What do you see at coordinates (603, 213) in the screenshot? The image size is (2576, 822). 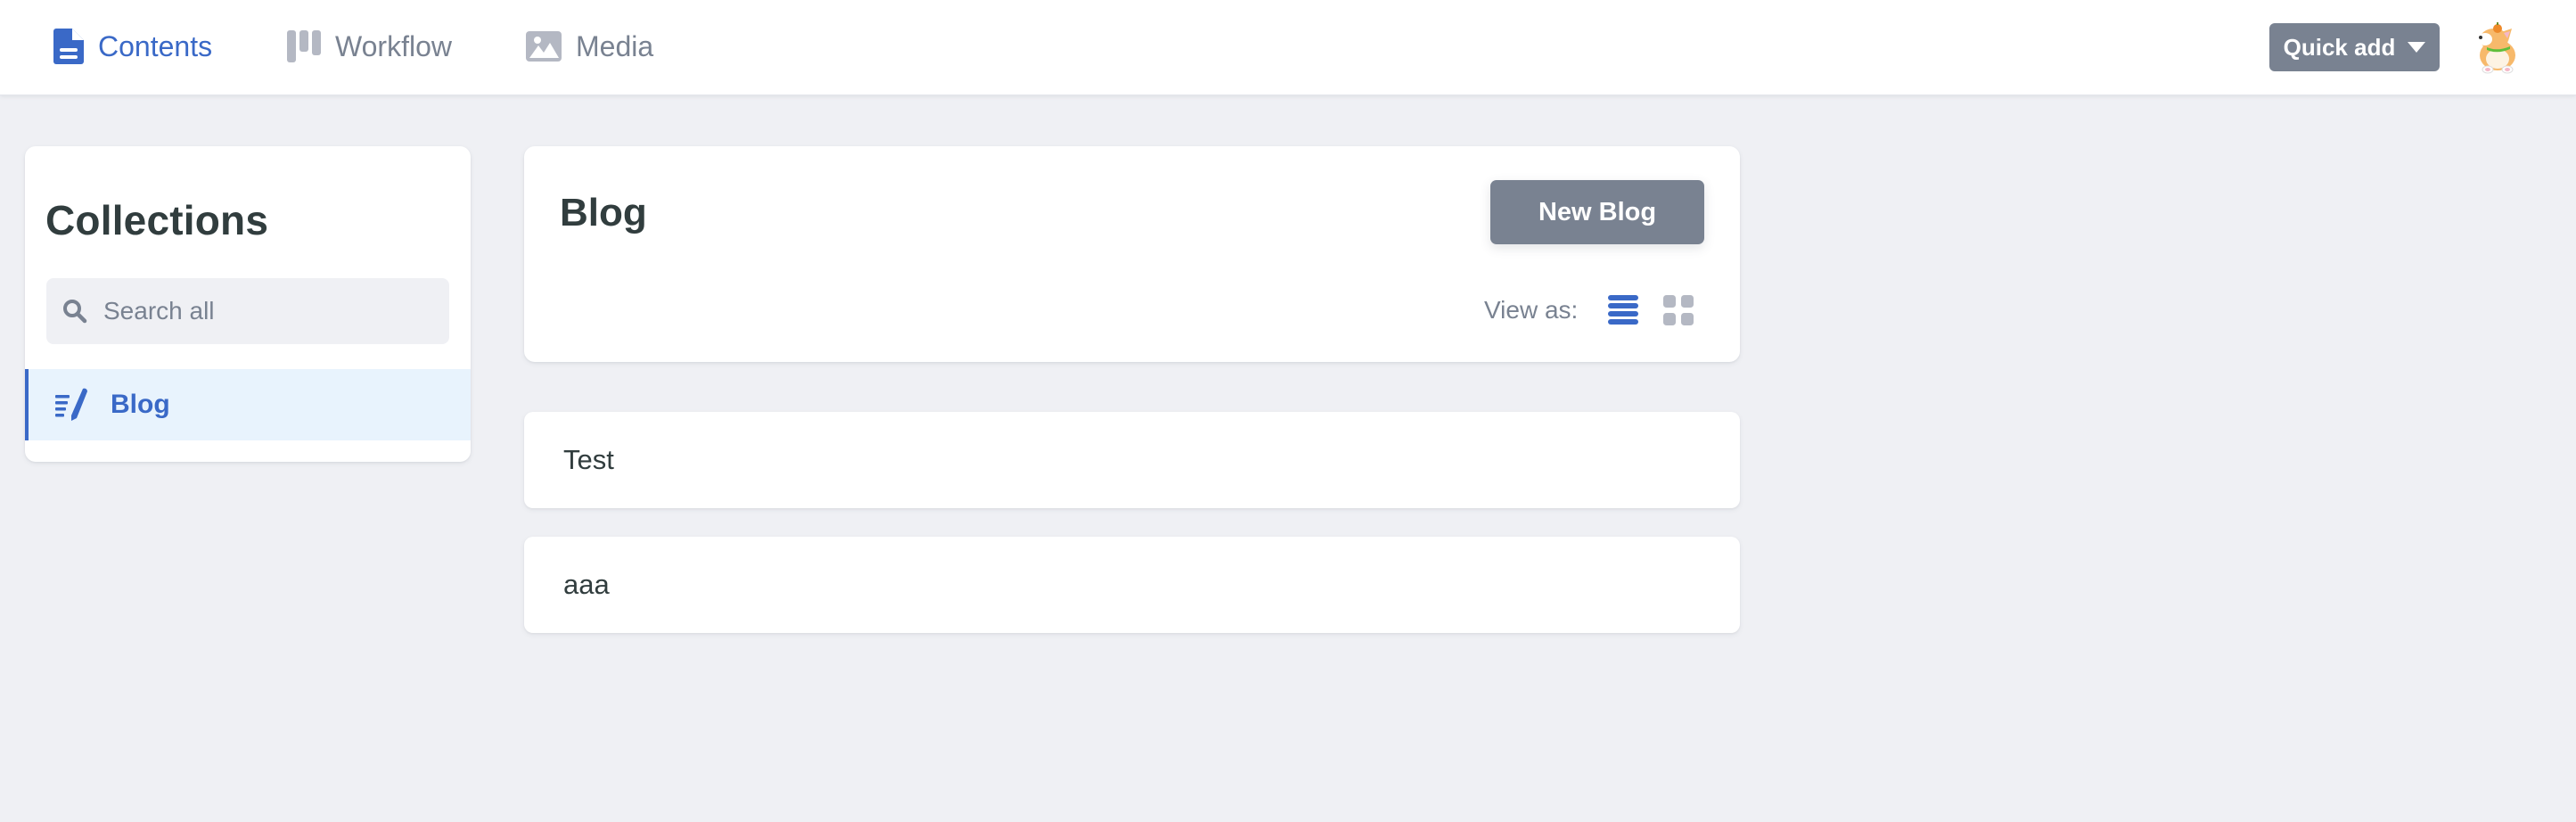 I see `collection-title: Blog` at bounding box center [603, 213].